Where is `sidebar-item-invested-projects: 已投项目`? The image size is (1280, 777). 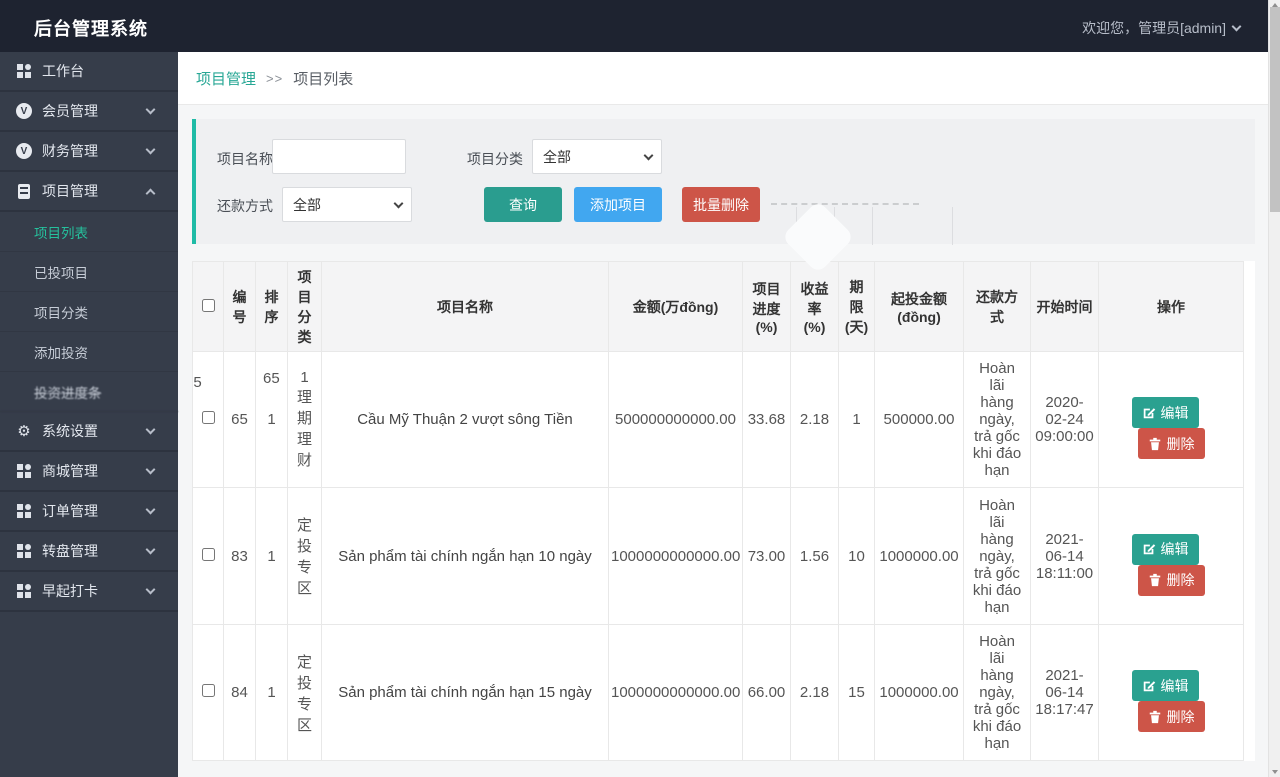 sidebar-item-invested-projects: 已投项目 is located at coordinates (89, 272).